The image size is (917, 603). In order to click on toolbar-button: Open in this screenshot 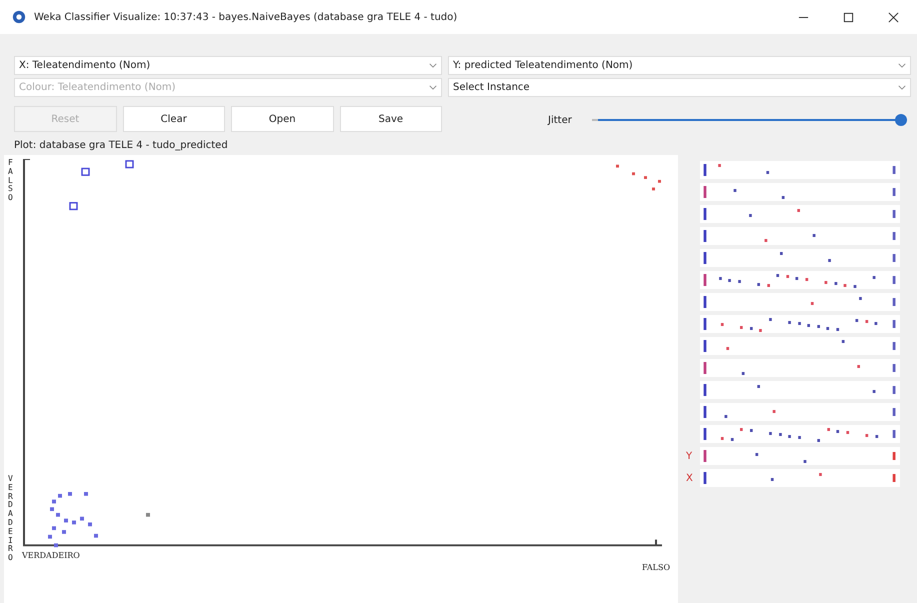, I will do `click(282, 119)`.